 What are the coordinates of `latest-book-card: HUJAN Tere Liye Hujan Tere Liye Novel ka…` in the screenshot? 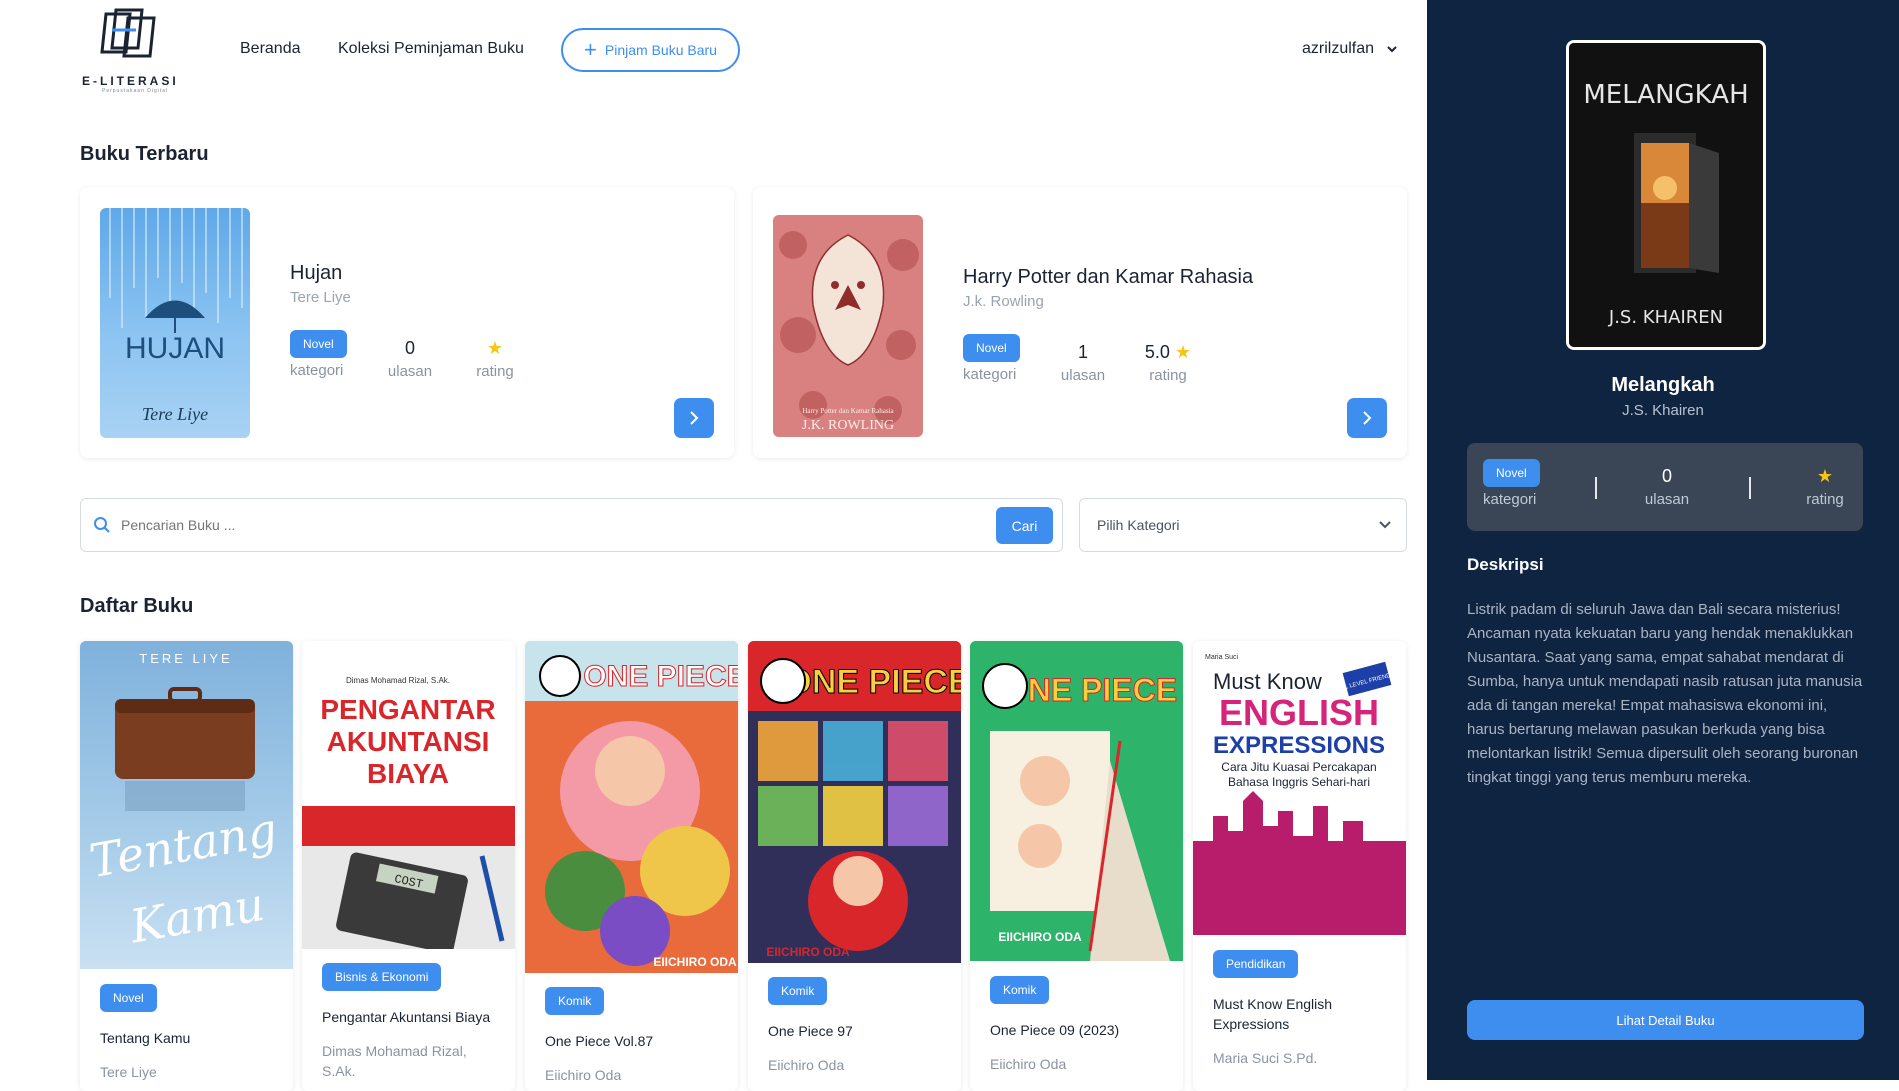 It's located at (407, 322).